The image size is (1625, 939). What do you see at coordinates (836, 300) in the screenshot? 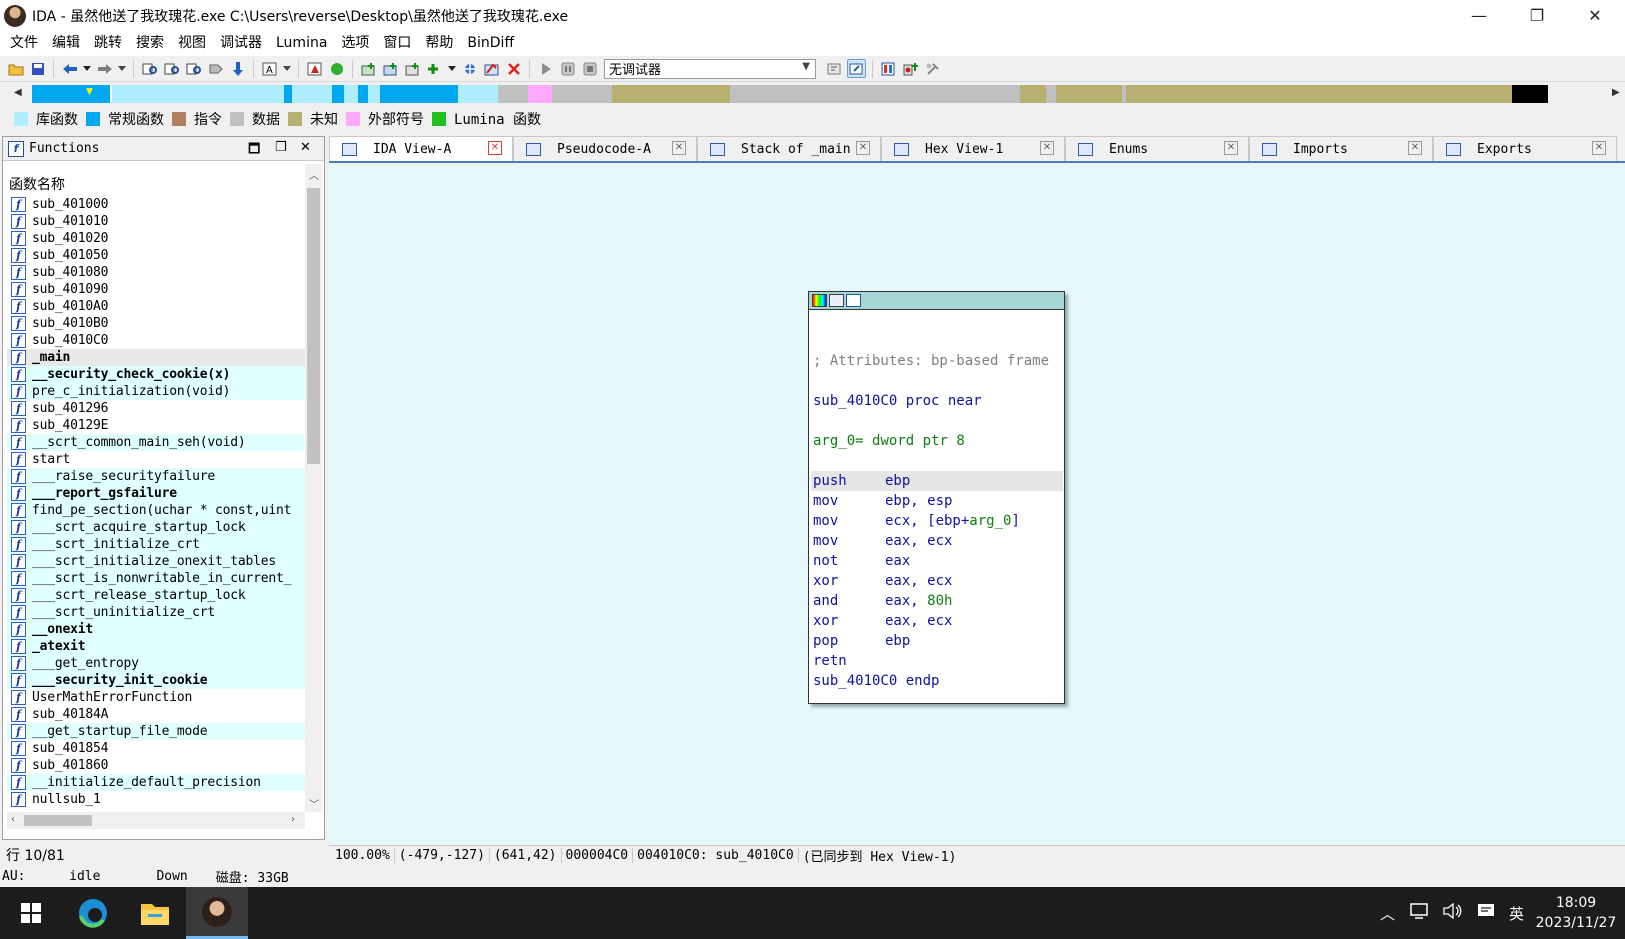
I see `node-rename-icon` at bounding box center [836, 300].